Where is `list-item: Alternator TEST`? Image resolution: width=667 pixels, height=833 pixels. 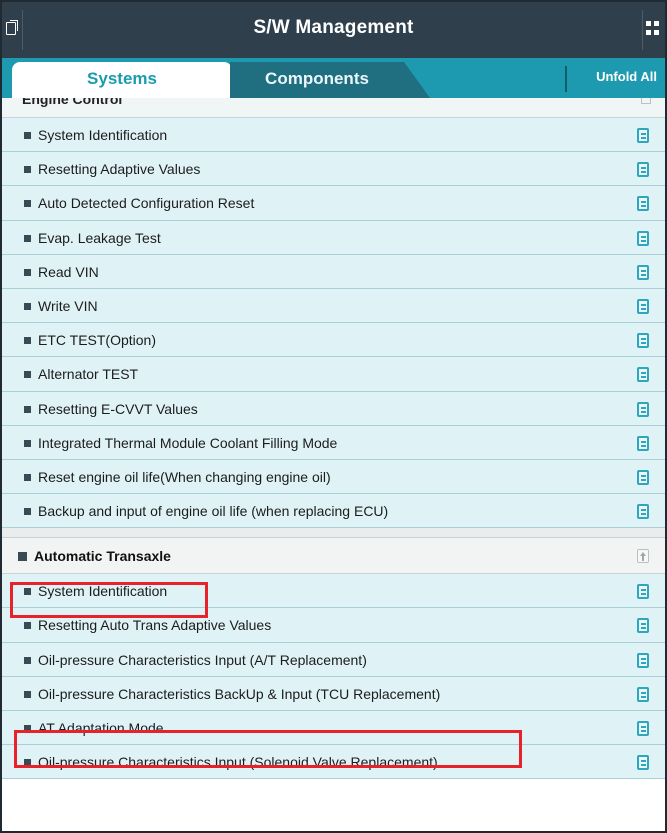
list-item: Alternator TEST is located at coordinates (333, 374).